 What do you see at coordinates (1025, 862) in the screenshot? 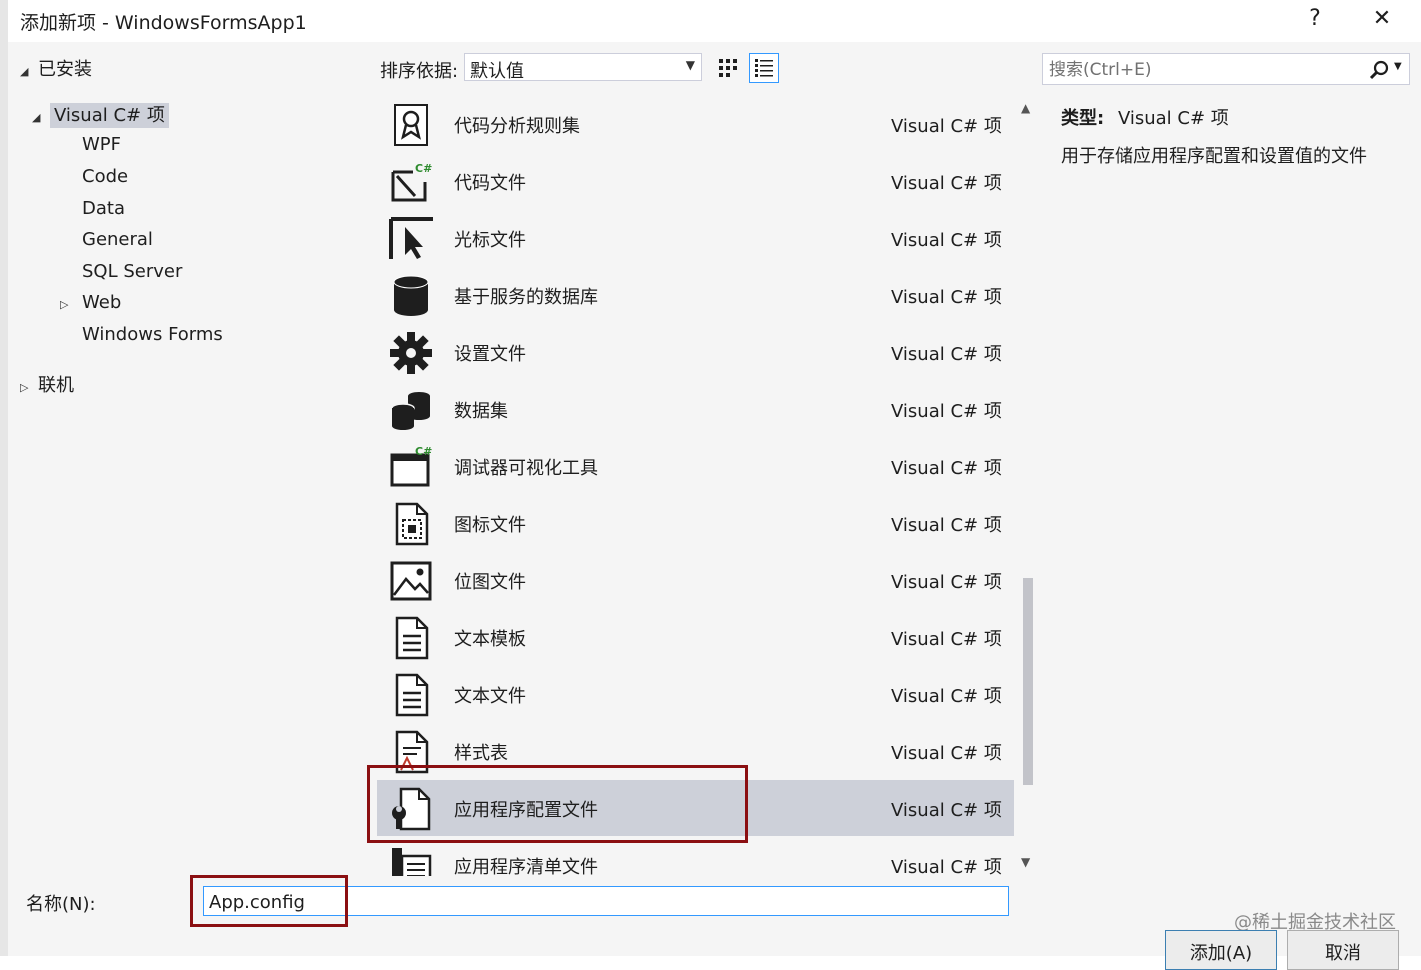
I see `scroll-down-arrow-icon: ▼` at bounding box center [1025, 862].